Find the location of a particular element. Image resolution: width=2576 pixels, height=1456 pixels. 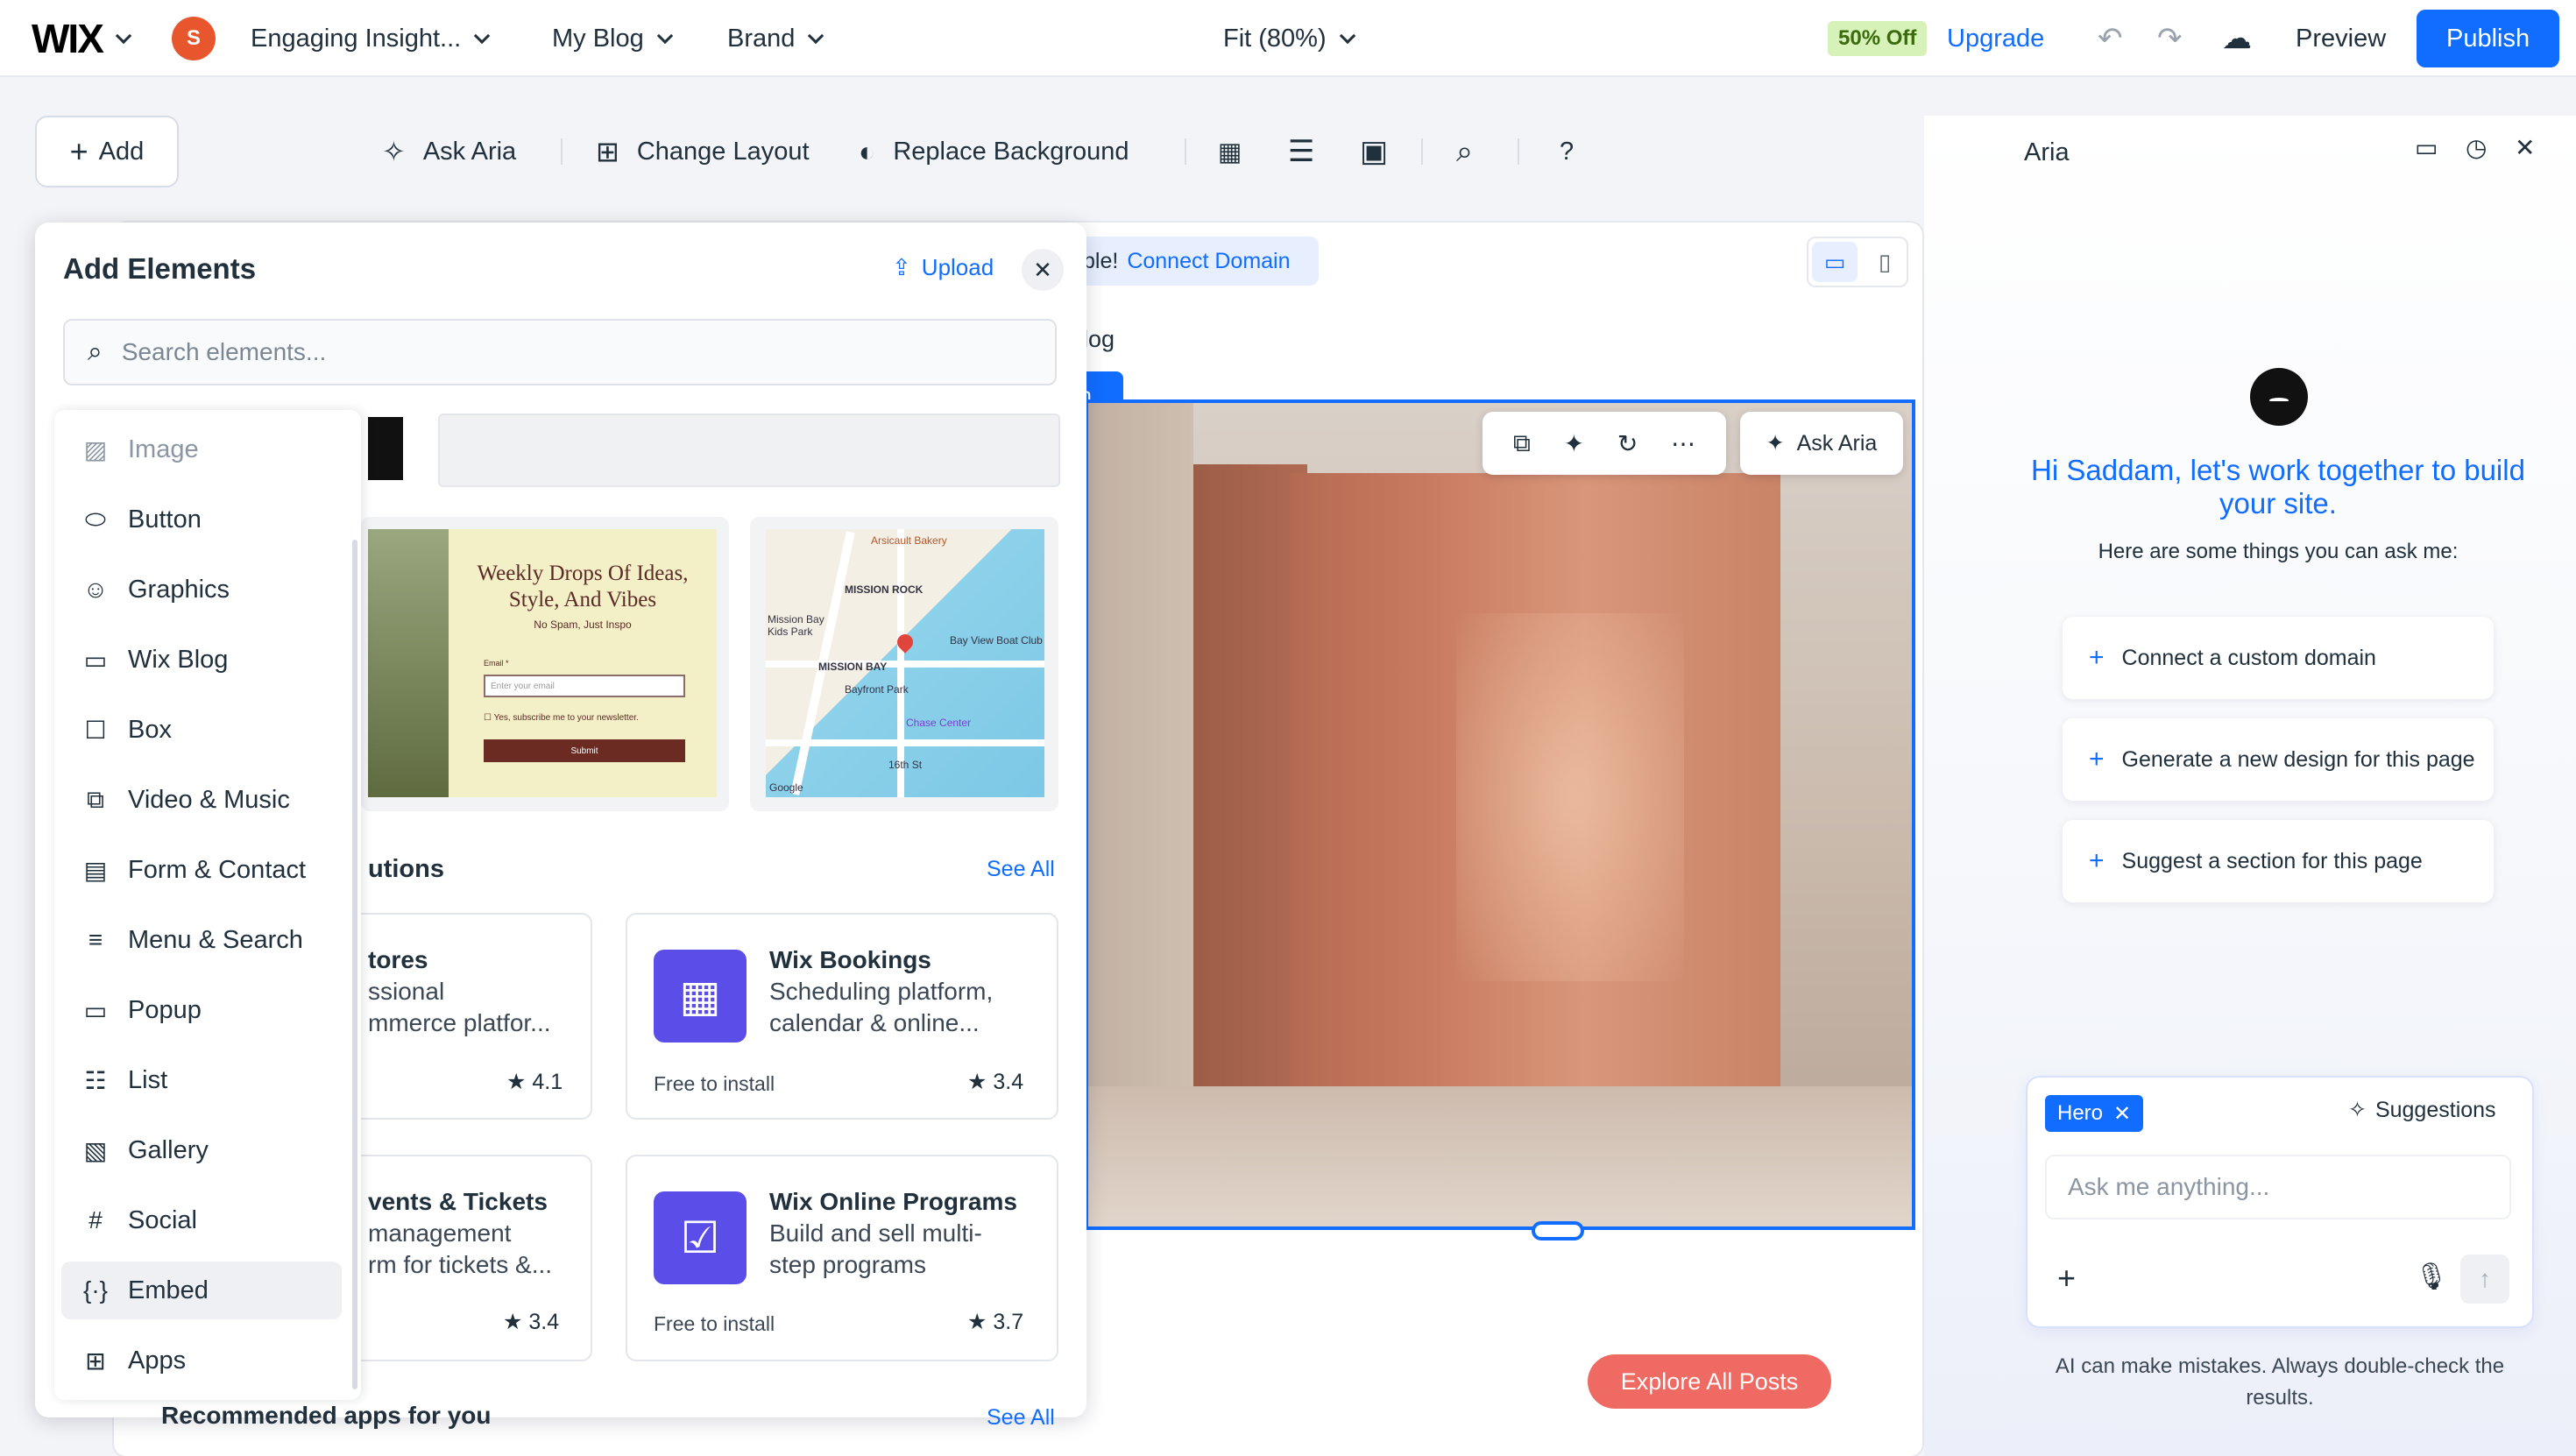

suggestion-section: + Suggest a section for this page is located at coordinates (2278, 861).